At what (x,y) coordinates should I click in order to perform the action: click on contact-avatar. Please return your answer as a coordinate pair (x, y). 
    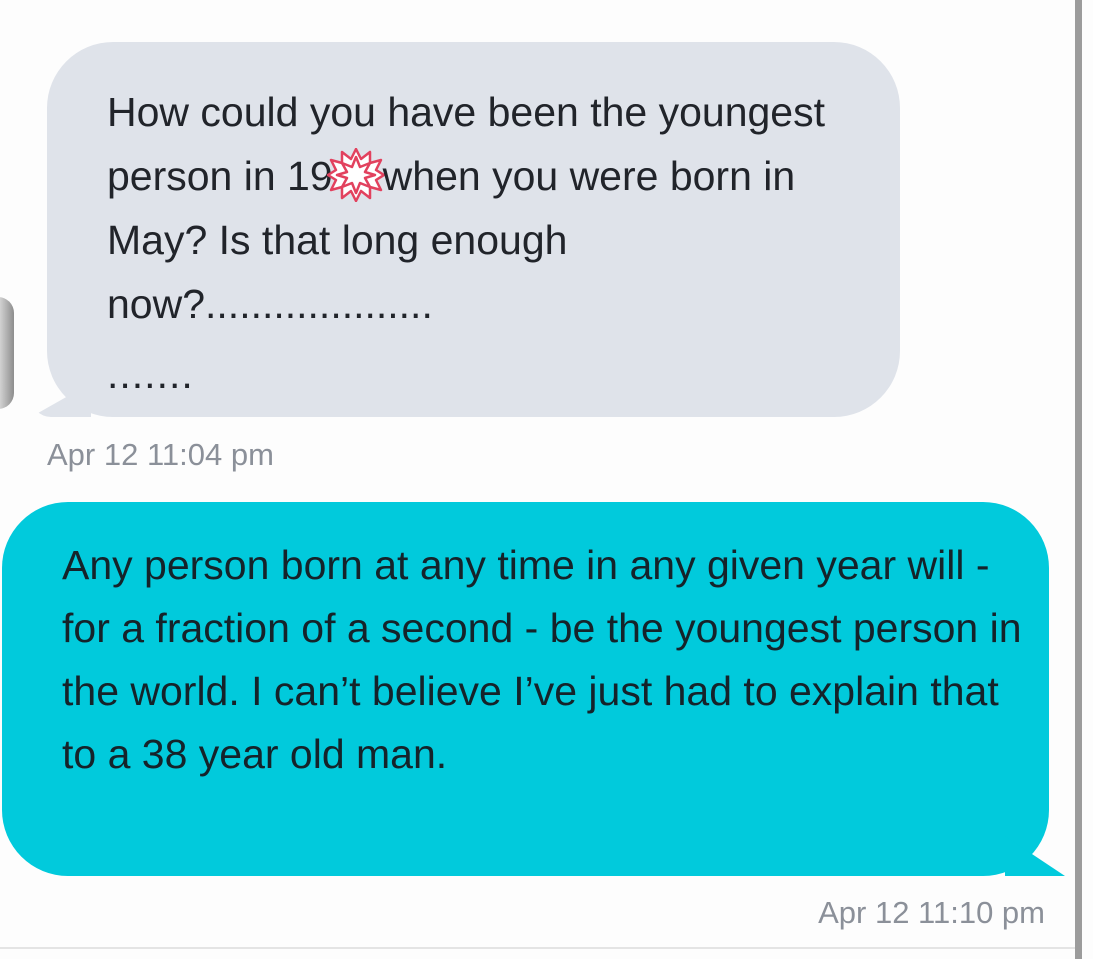
    Looking at the image, I should click on (7, 353).